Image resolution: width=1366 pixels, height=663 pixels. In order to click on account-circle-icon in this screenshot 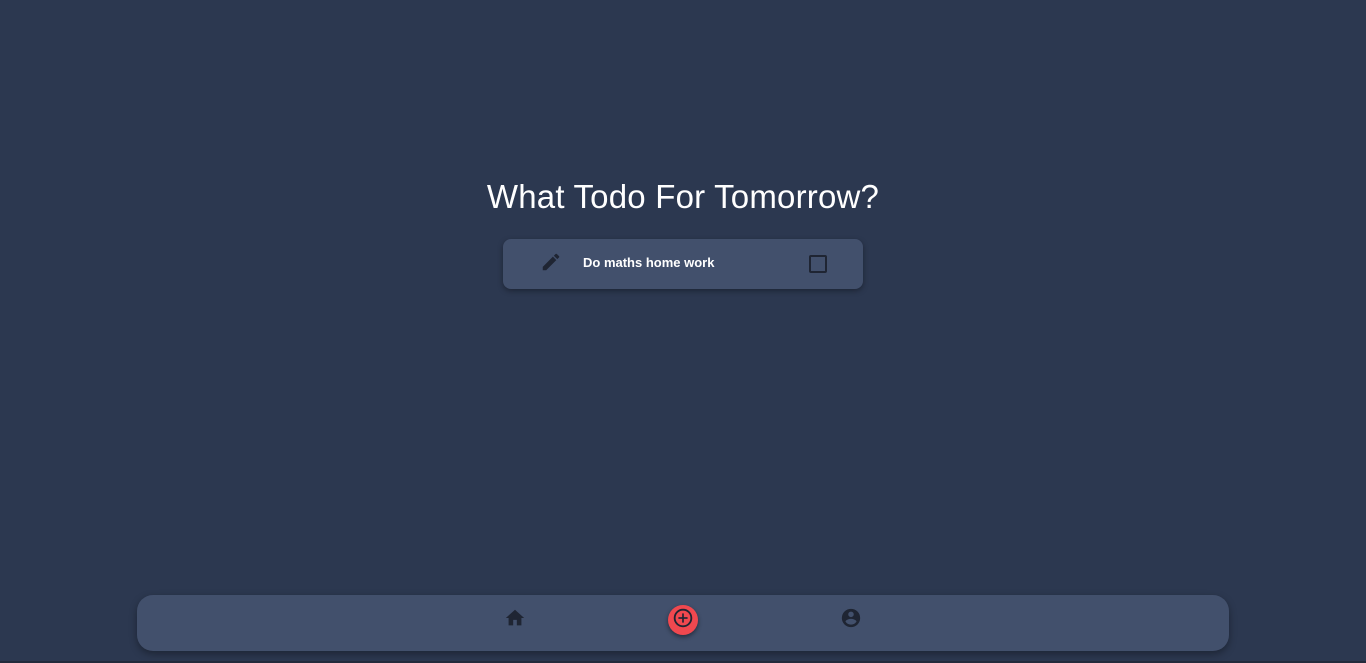, I will do `click(851, 620)`.